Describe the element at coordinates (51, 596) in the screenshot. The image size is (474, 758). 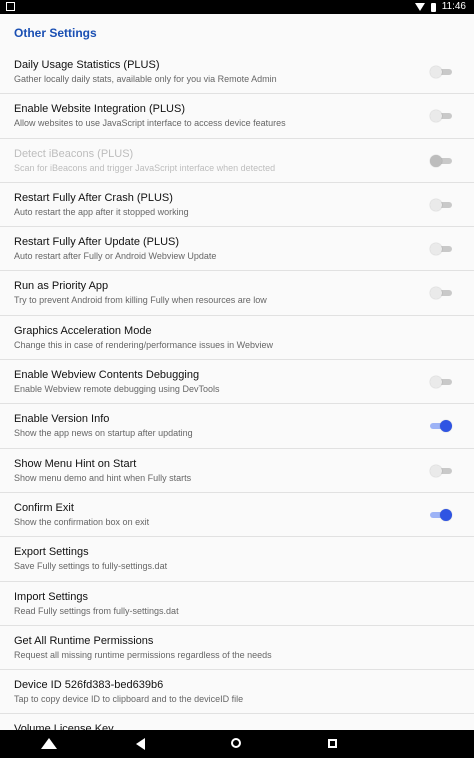
I see `settings-item-title: Import Settings` at that location.